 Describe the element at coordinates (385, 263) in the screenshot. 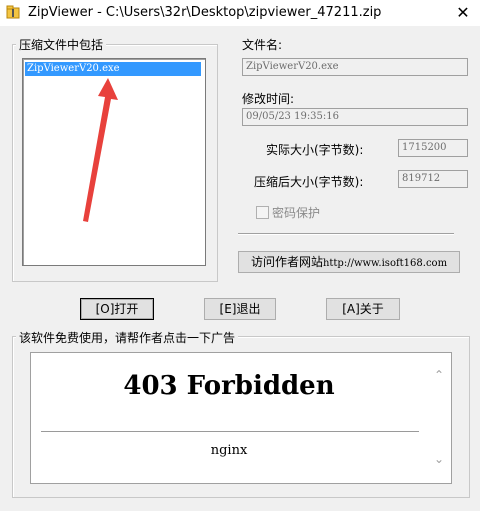

I see `visit-website-url: http://www.isoft168.com` at that location.